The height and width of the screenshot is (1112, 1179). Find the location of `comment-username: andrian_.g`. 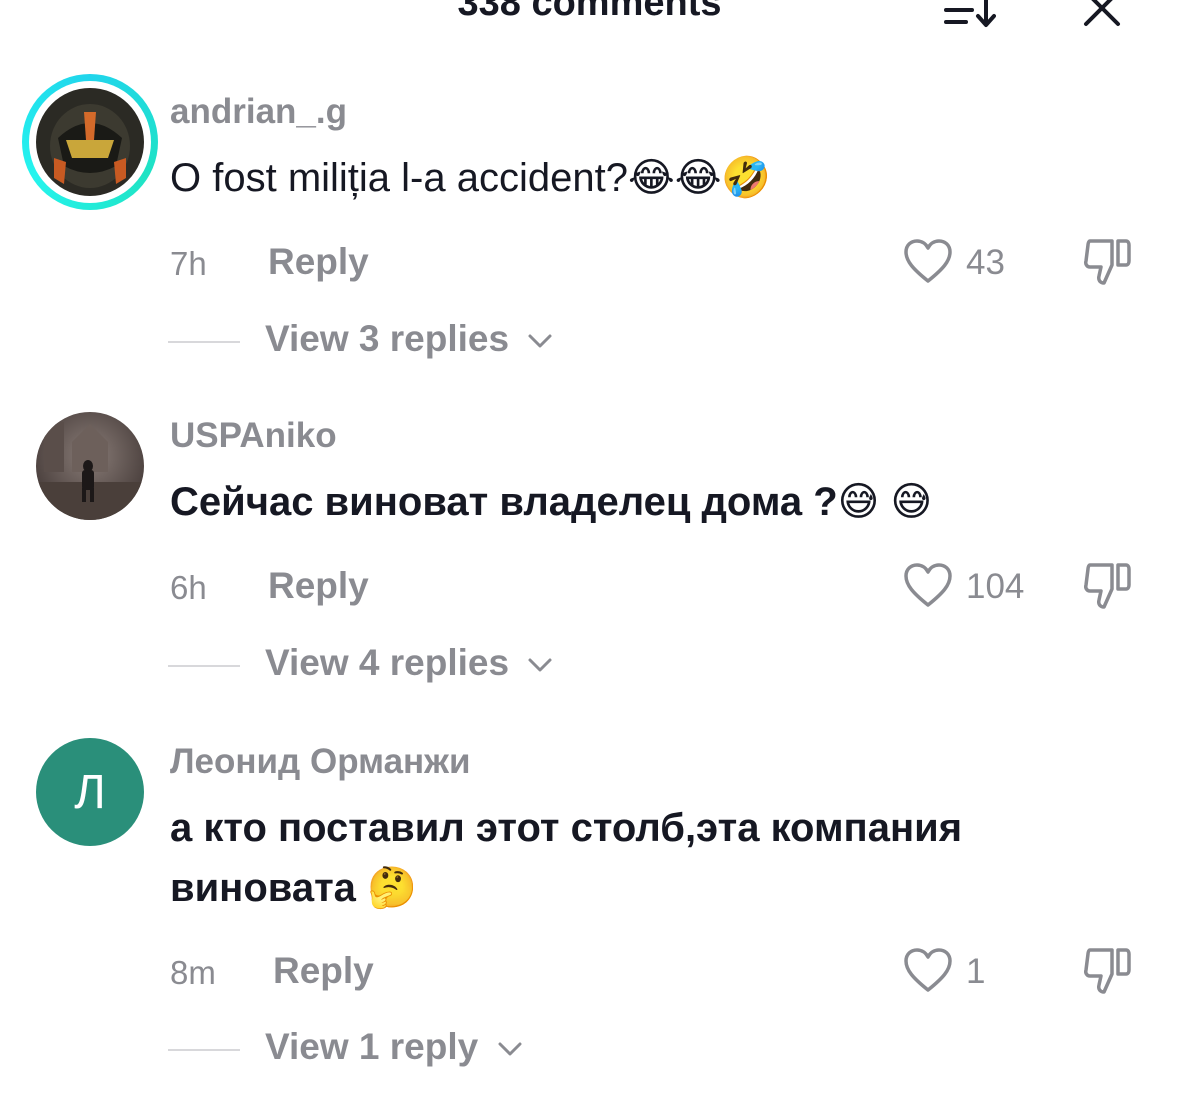

comment-username: andrian_.g is located at coordinates (258, 112).